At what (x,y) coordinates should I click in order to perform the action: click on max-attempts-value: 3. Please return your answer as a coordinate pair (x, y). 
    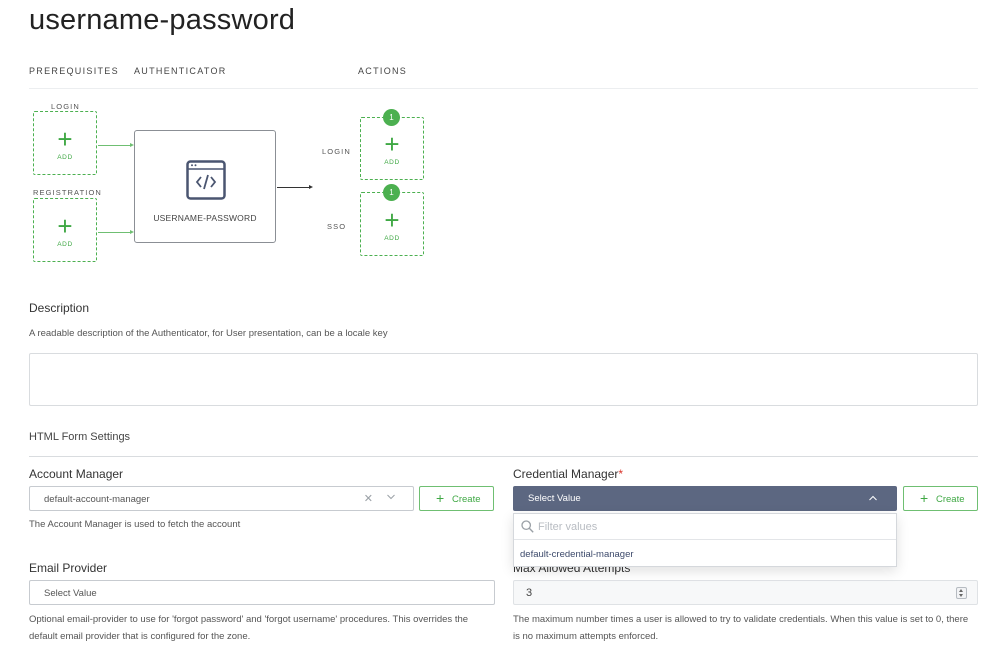
    Looking at the image, I should click on (529, 593).